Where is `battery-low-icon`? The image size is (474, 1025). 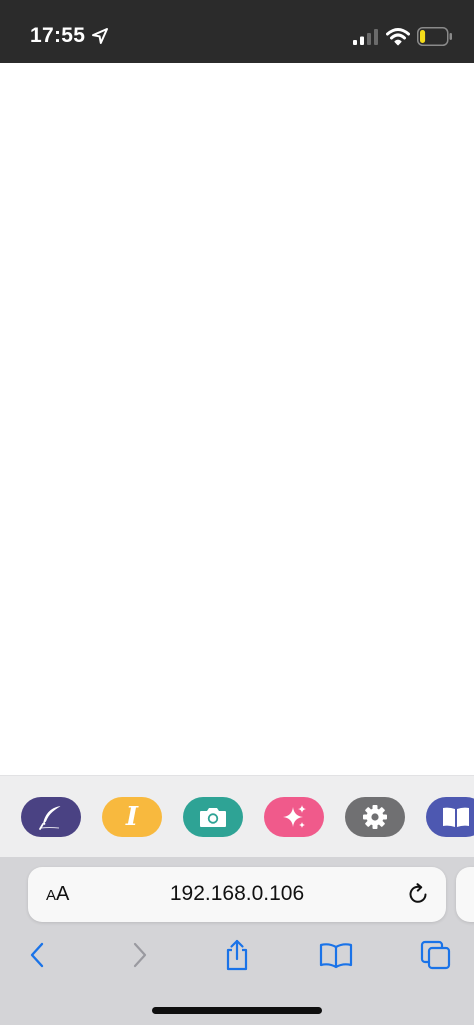
battery-low-icon is located at coordinates (434, 36).